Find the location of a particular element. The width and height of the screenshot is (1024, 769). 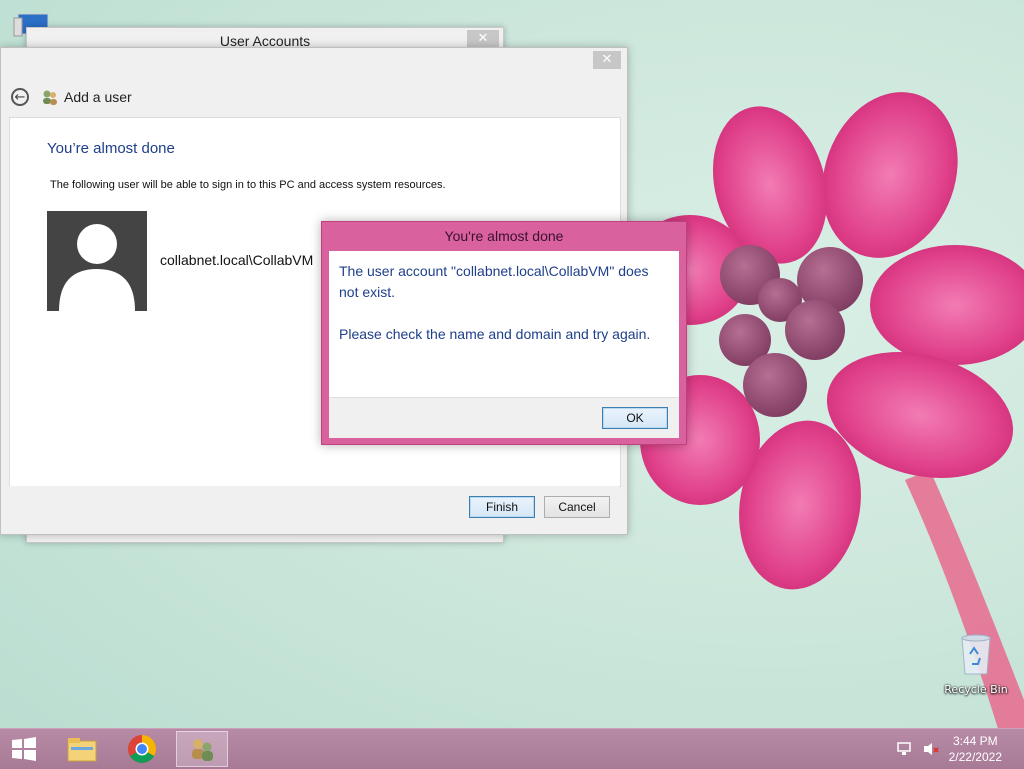

clock-date: 2/22/2022 is located at coordinates (975, 757).